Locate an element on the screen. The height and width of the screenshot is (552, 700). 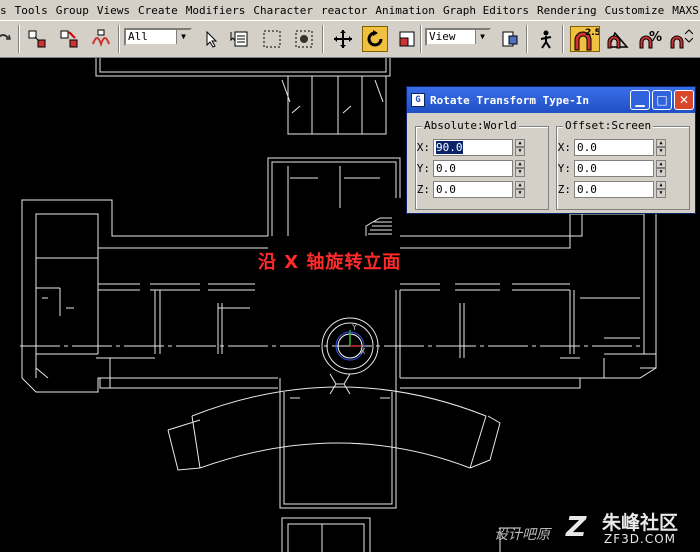
absolute-y-spinner: ▲ ▼ is located at coordinates (520, 168).